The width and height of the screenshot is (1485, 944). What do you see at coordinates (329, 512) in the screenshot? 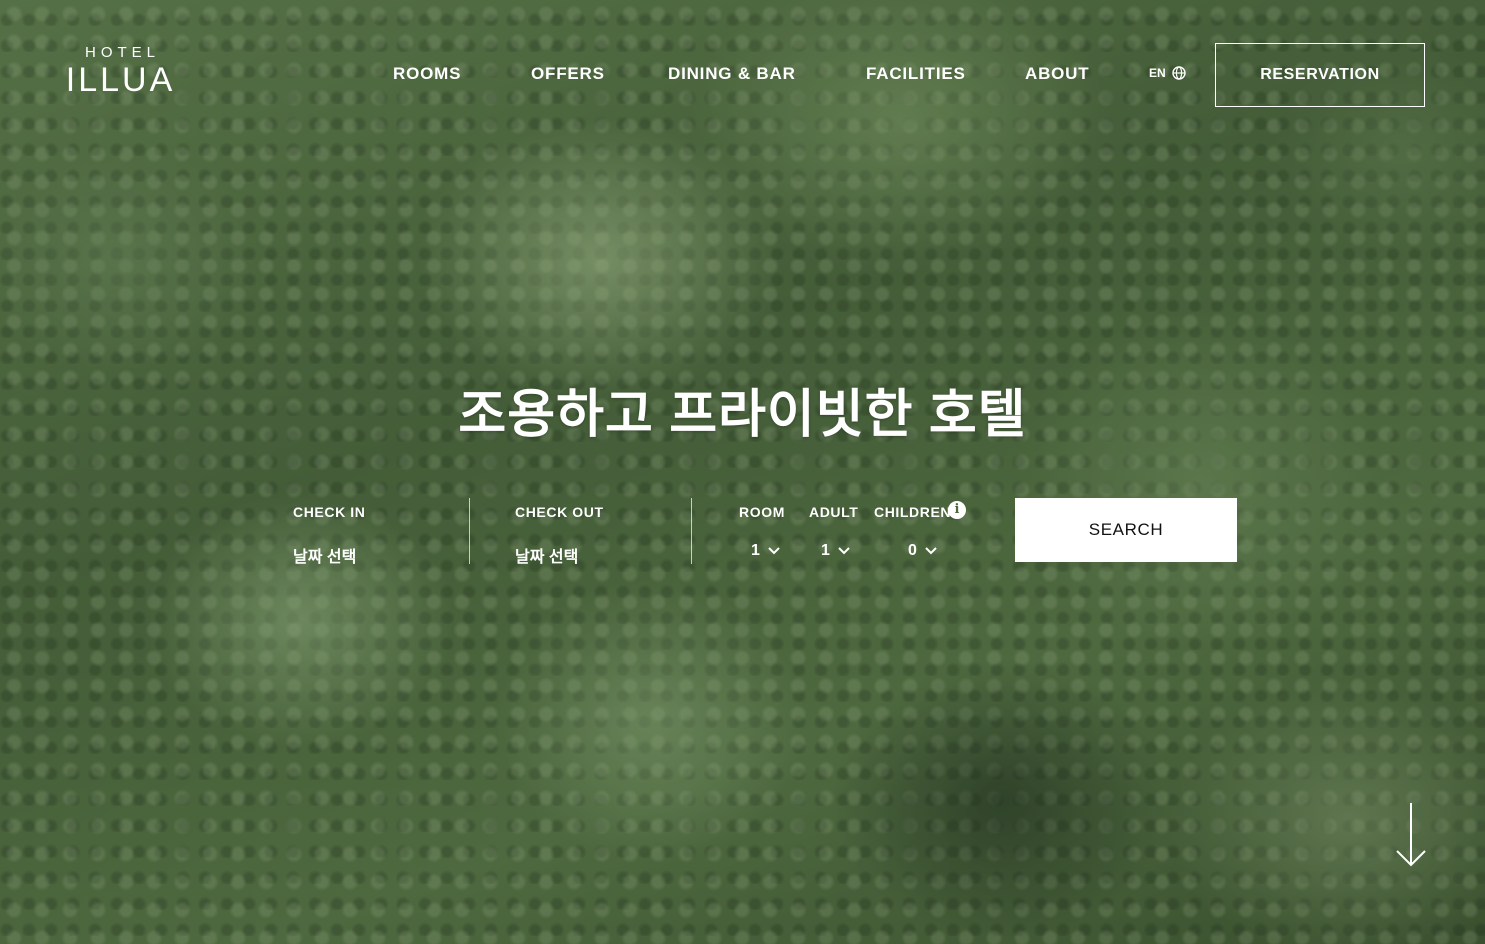
I see `check-in-label: CHECK IN` at bounding box center [329, 512].